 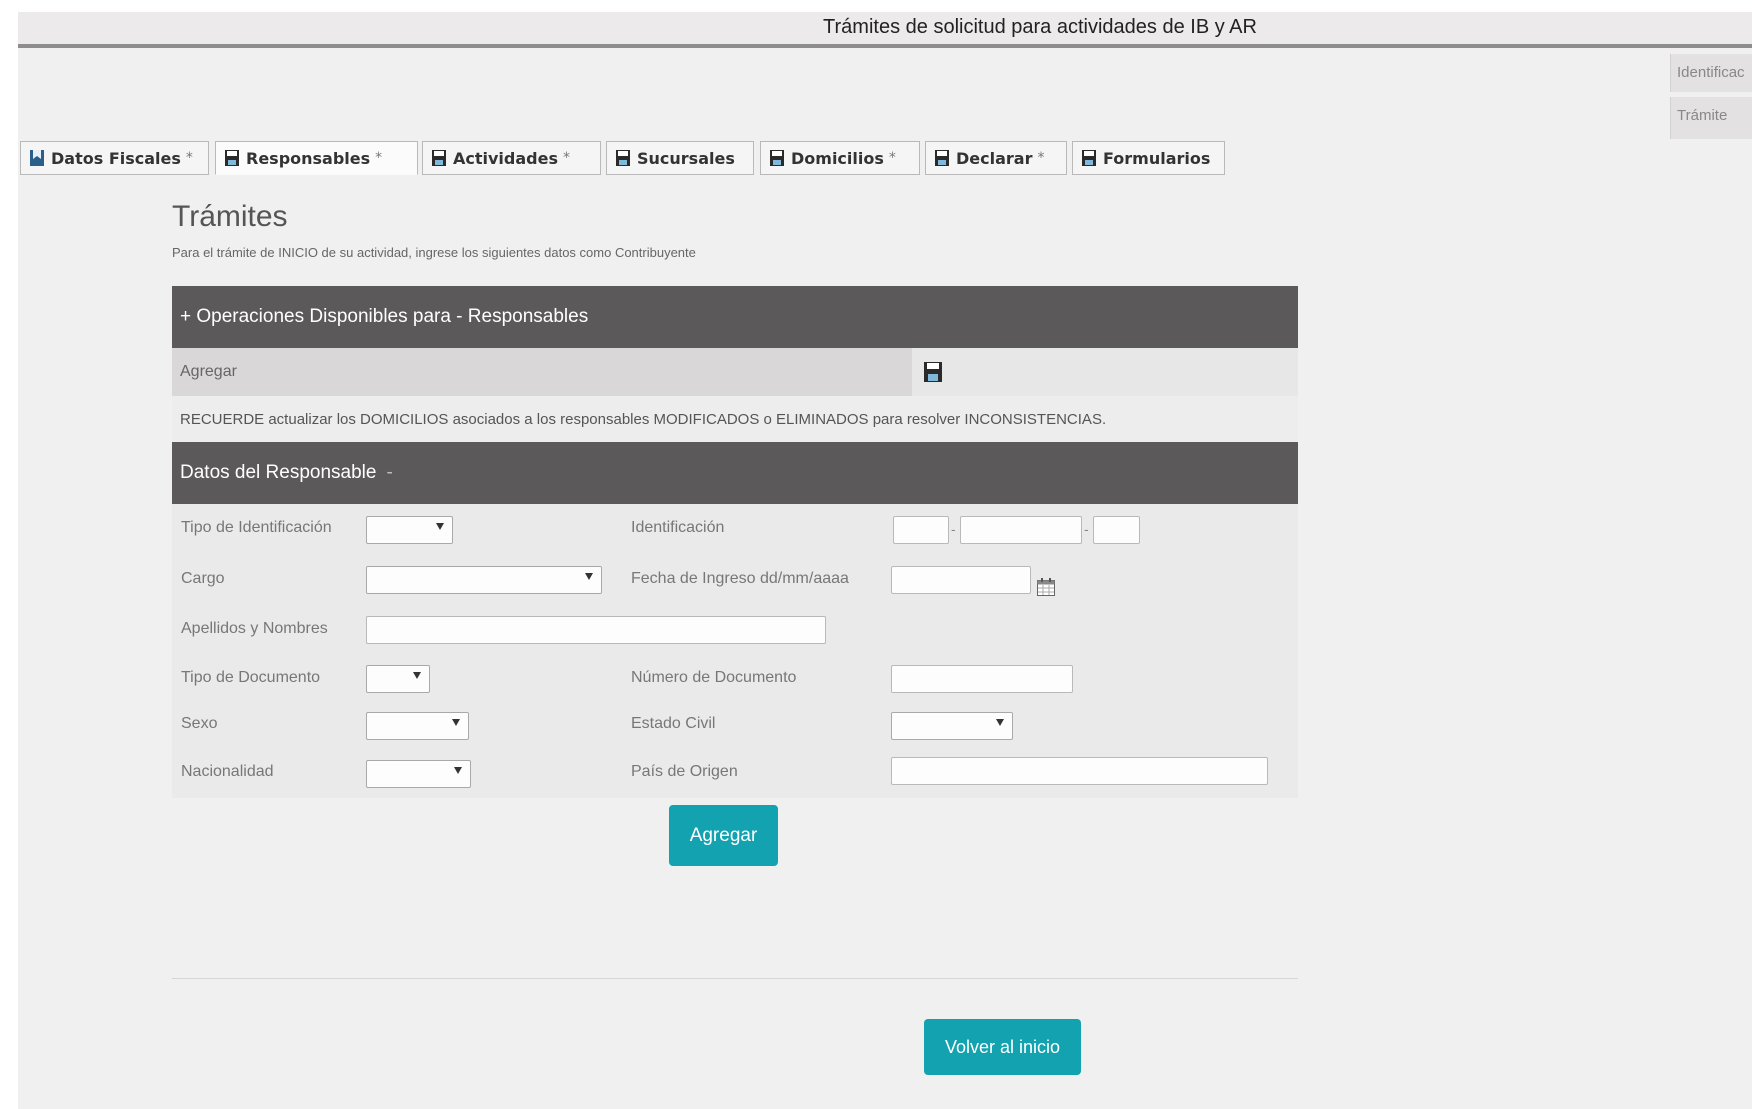 I want to click on calendar-icon, so click(x=1046, y=587).